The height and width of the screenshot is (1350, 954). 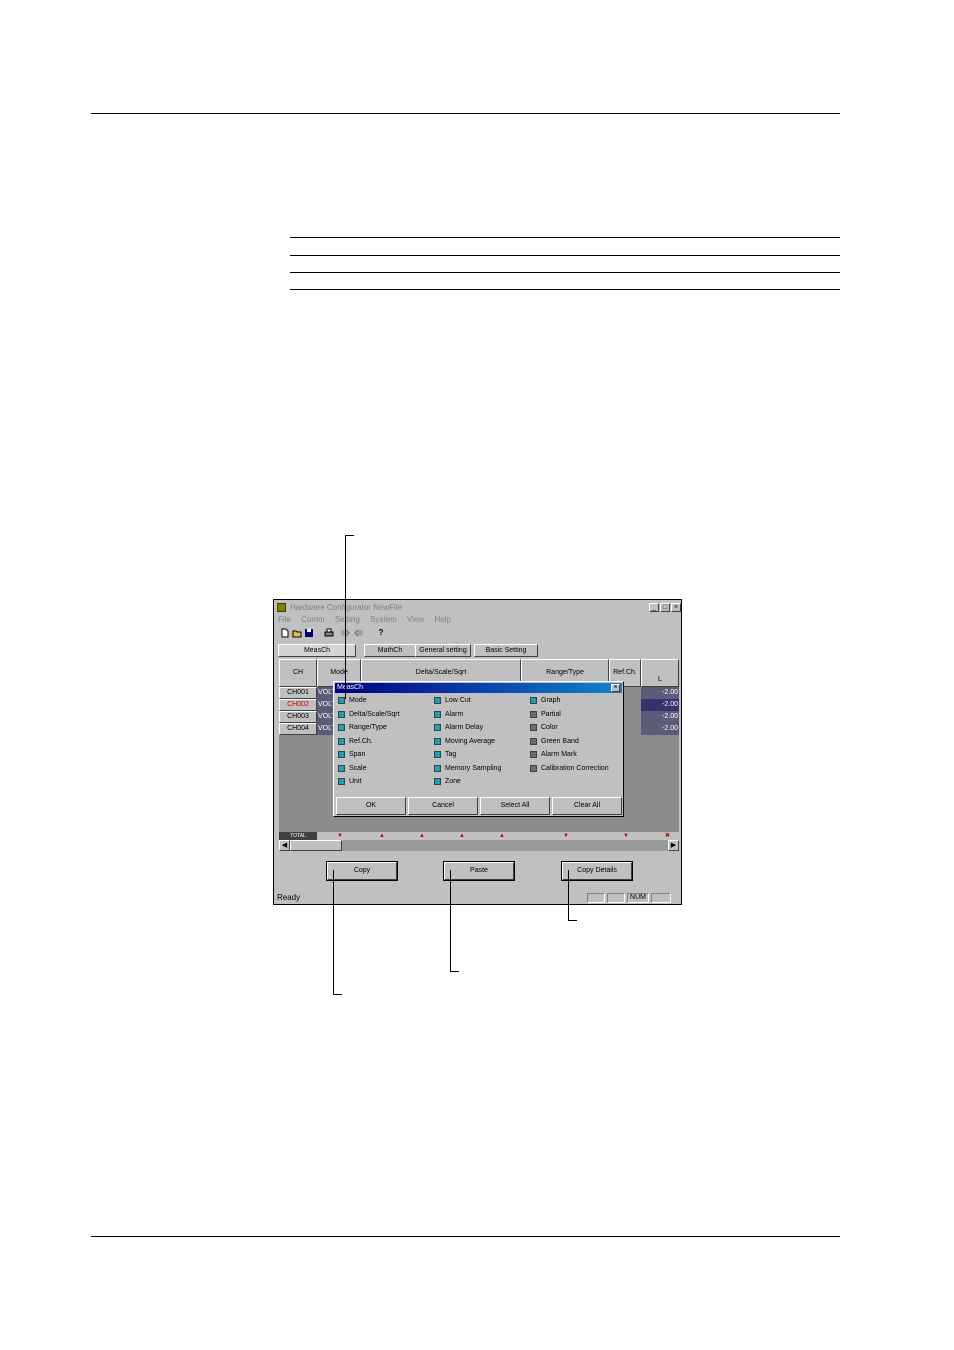 I want to click on callout-copy-details-line, so click(x=572, y=895).